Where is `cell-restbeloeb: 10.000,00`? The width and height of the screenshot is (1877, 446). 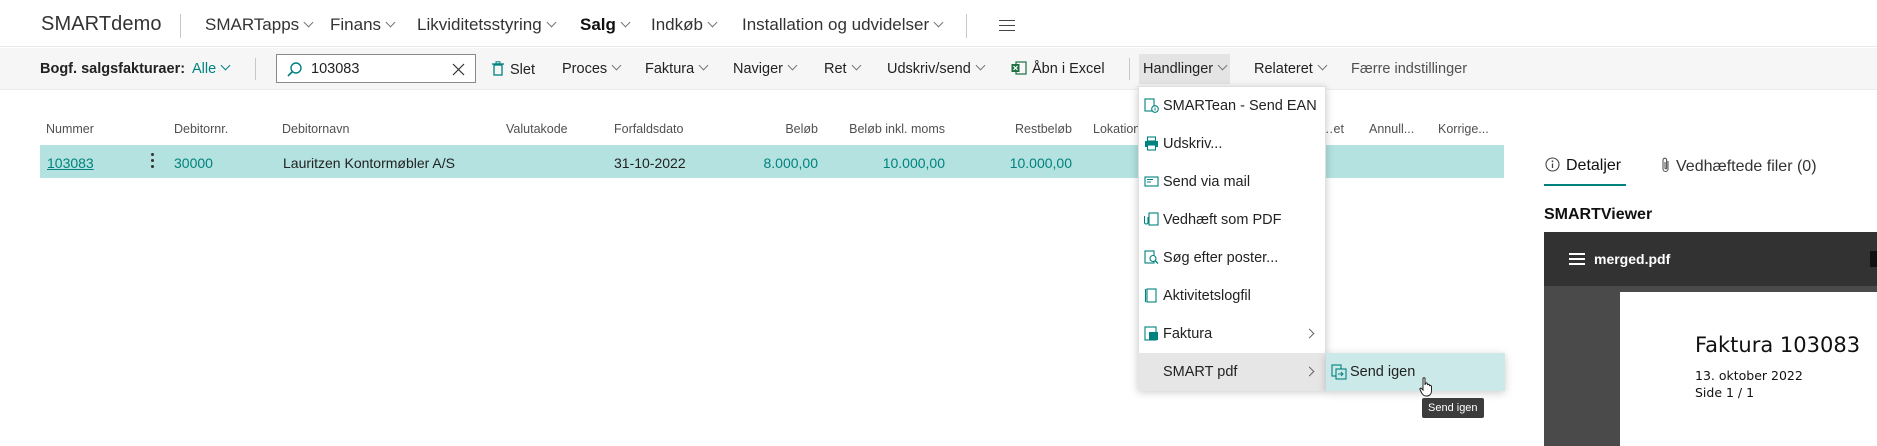
cell-restbeloeb: 10.000,00 is located at coordinates (1026, 163).